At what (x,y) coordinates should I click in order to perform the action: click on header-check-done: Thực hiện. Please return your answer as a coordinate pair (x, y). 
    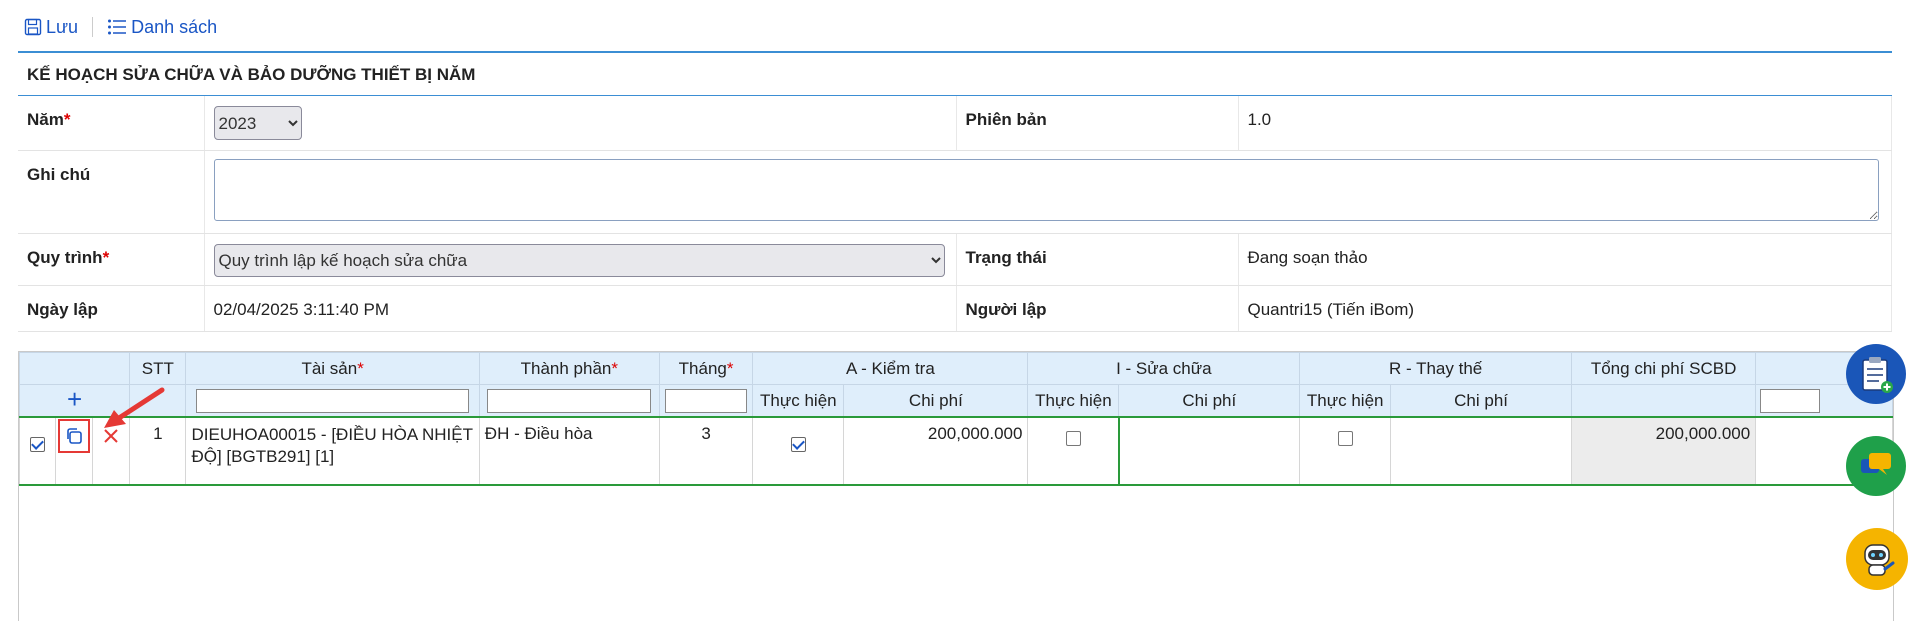
    Looking at the image, I should click on (798, 401).